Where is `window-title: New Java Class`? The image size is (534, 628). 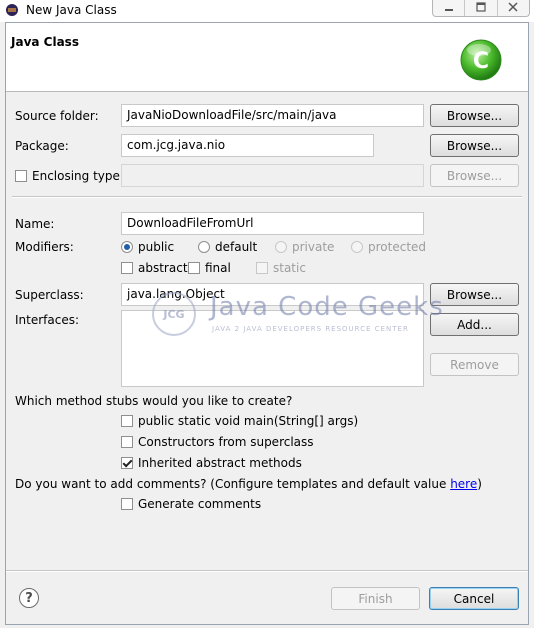 window-title: New Java Class is located at coordinates (71, 10).